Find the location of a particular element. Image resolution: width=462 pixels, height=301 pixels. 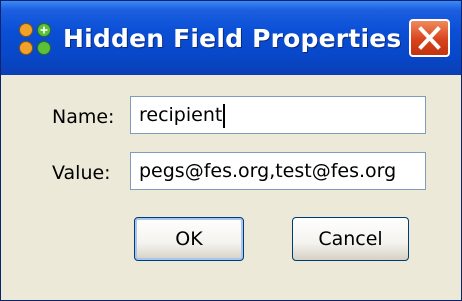

ok-button: OK is located at coordinates (189, 239).